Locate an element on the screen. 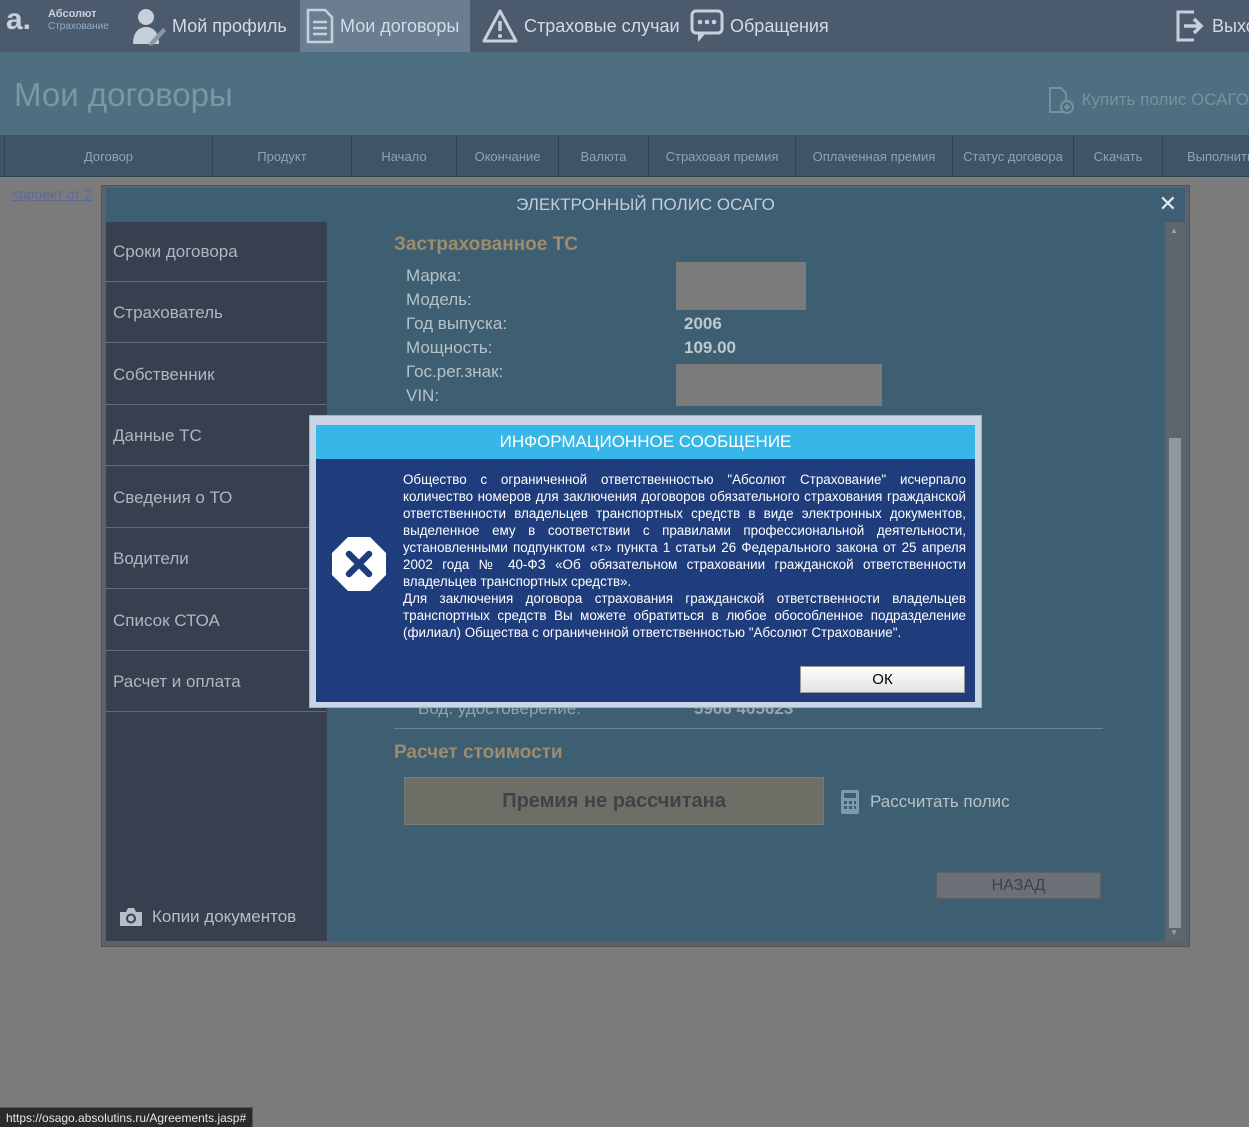  calculator-icon is located at coordinates (850, 802).